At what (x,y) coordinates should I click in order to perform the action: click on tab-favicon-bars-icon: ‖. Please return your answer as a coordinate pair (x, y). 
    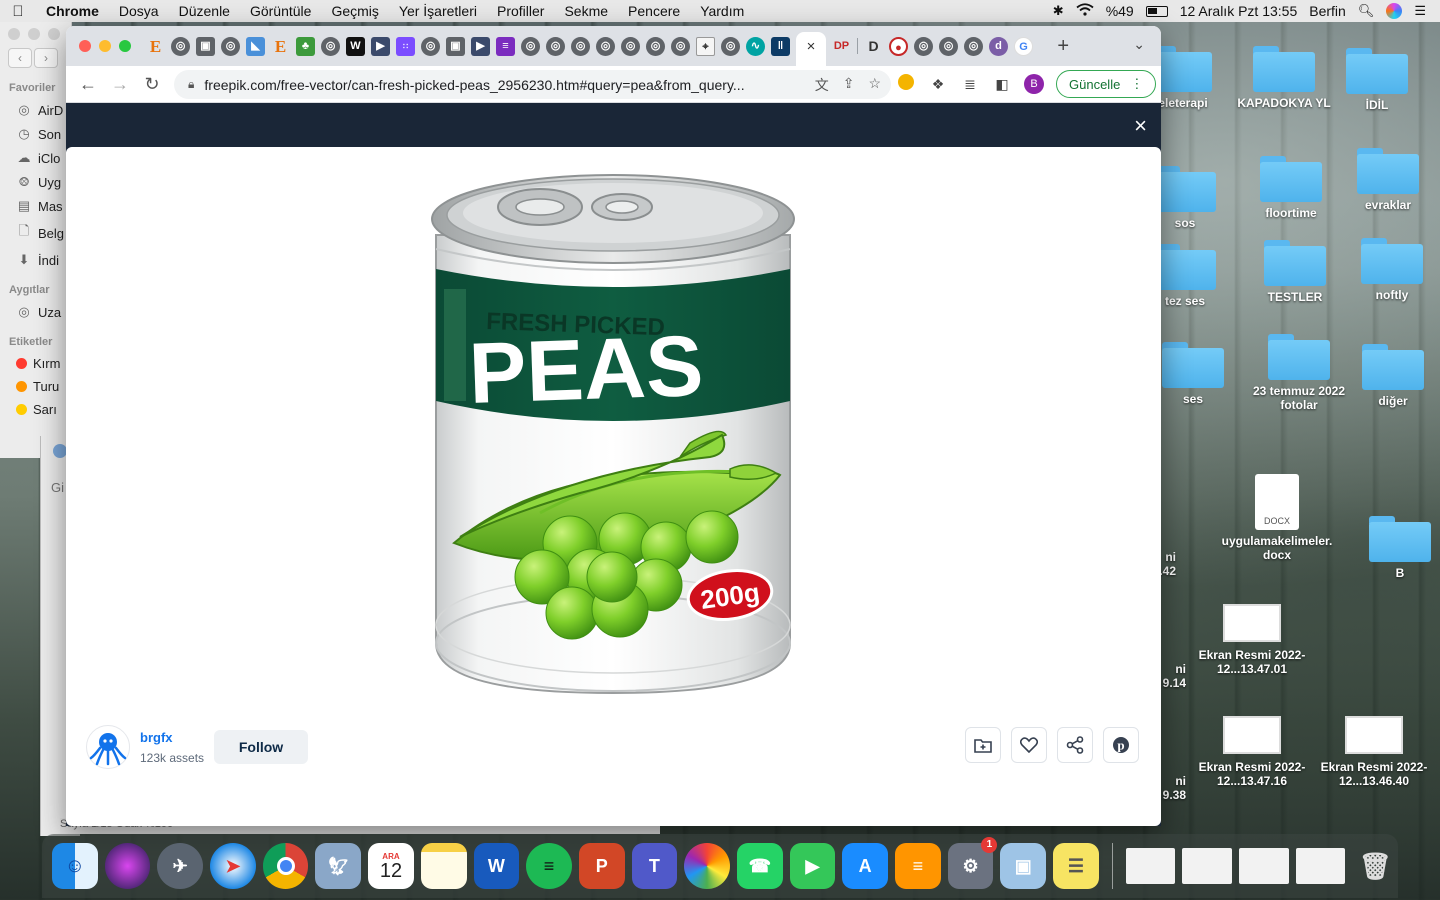
    Looking at the image, I should click on (780, 46).